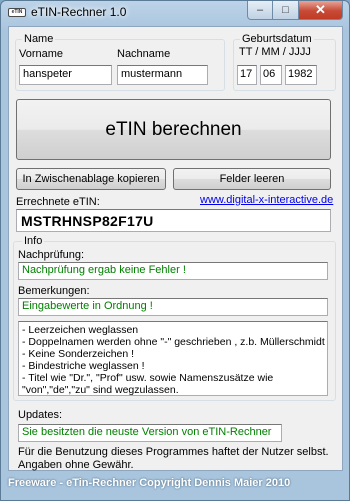 This screenshot has width=350, height=501. Describe the element at coordinates (41, 54) in the screenshot. I see `vorname-label: Vorname` at that location.